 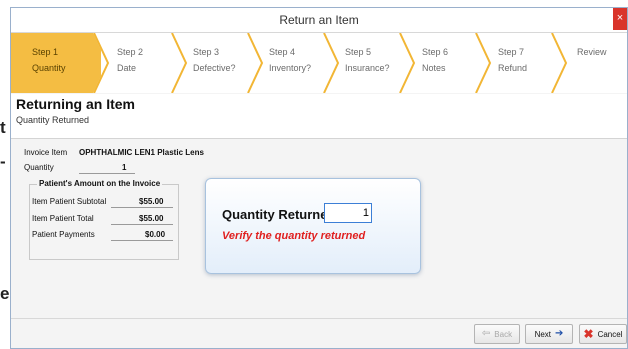 I want to click on title-bar: Return an Item ×, so click(x=319, y=20).